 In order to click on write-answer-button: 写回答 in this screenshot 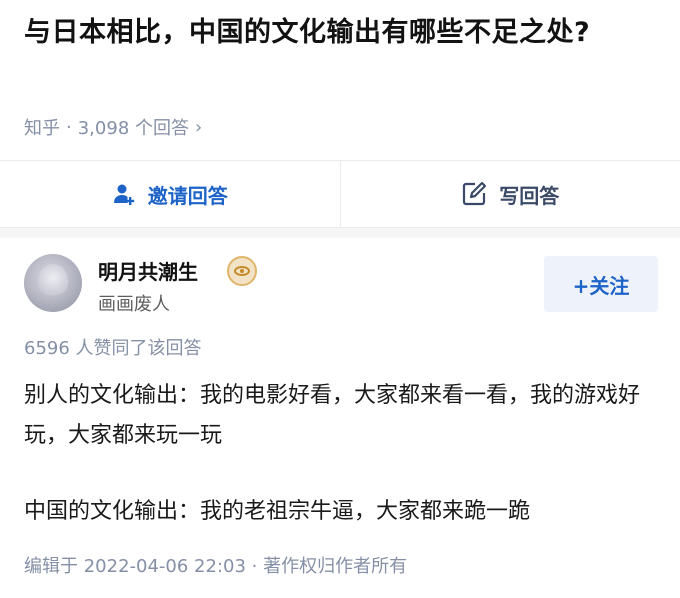, I will do `click(510, 194)`.